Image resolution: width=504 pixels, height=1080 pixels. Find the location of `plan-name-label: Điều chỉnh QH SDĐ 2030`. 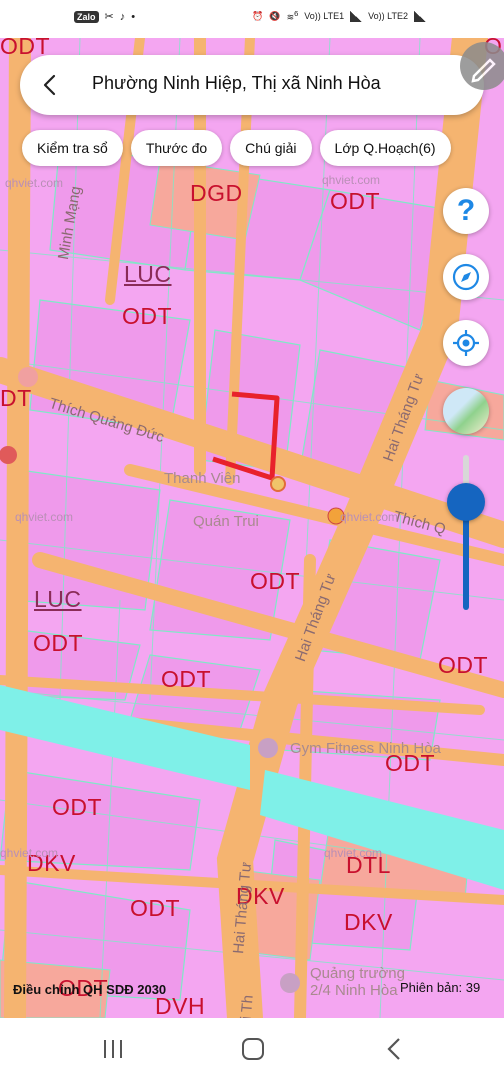

plan-name-label: Điều chỉnh QH SDĐ 2030 is located at coordinates (90, 989).